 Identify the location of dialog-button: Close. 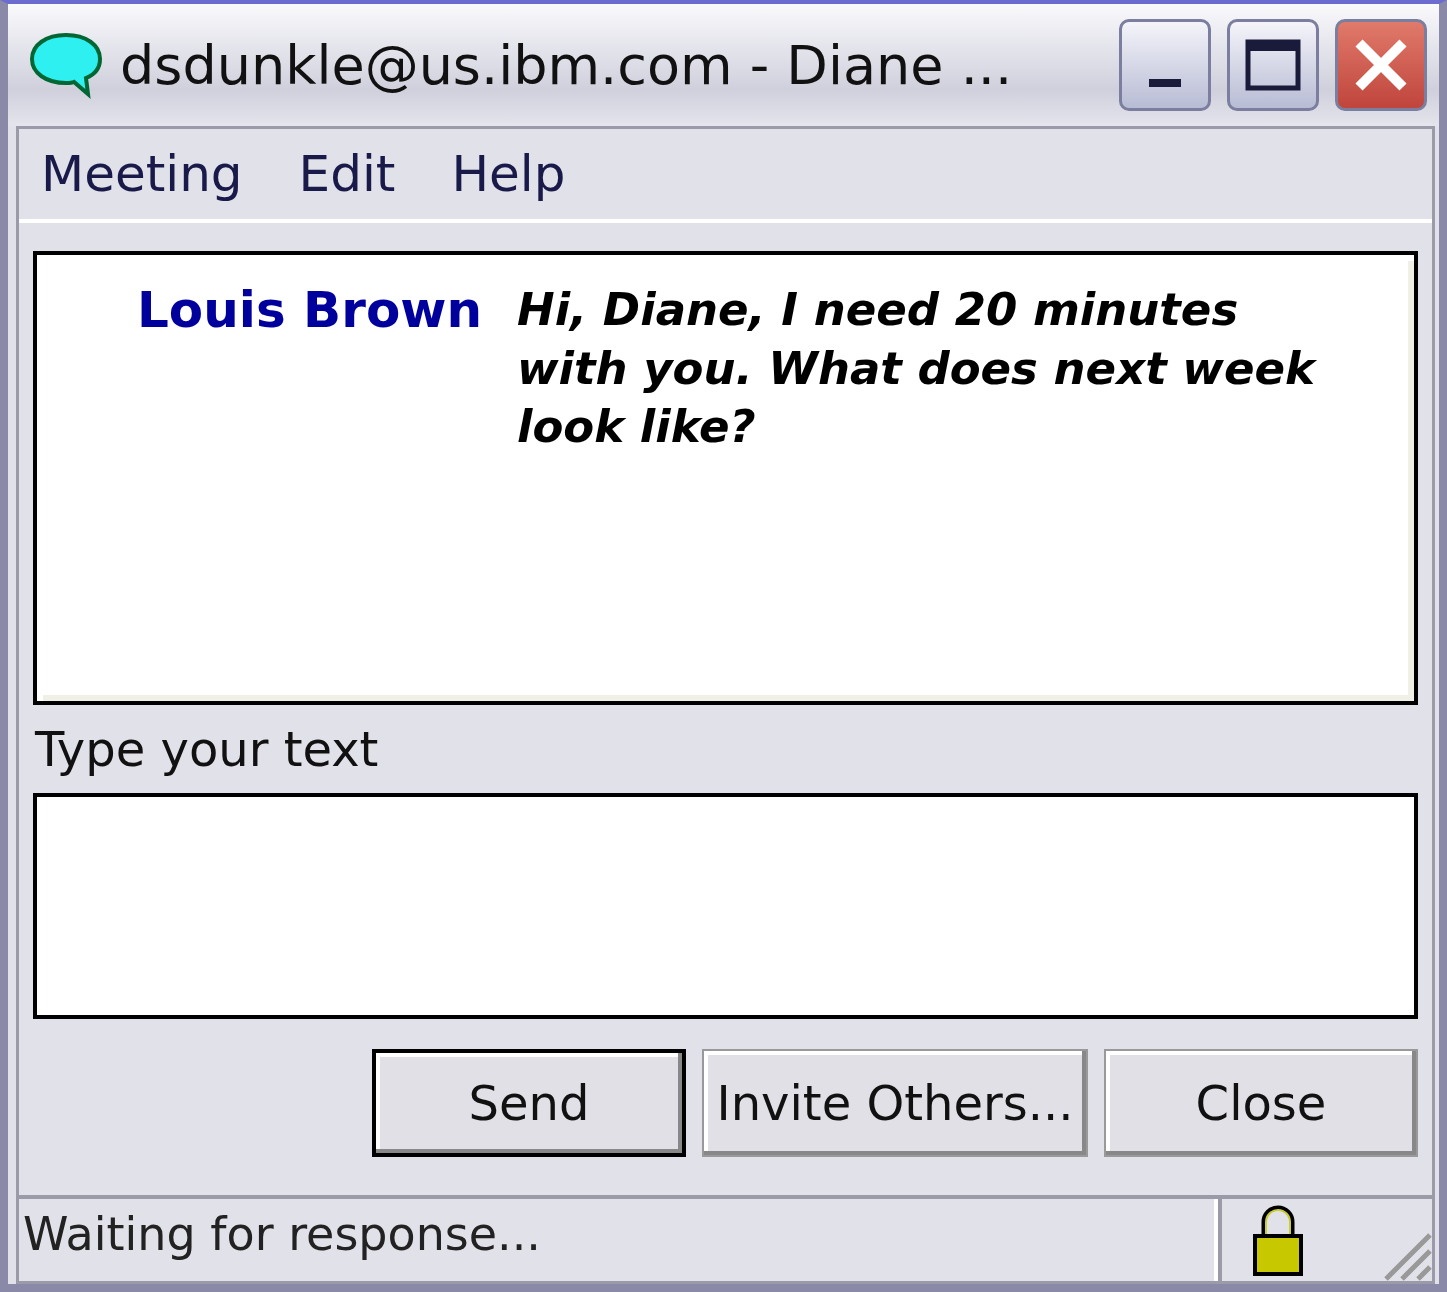
(1261, 1103).